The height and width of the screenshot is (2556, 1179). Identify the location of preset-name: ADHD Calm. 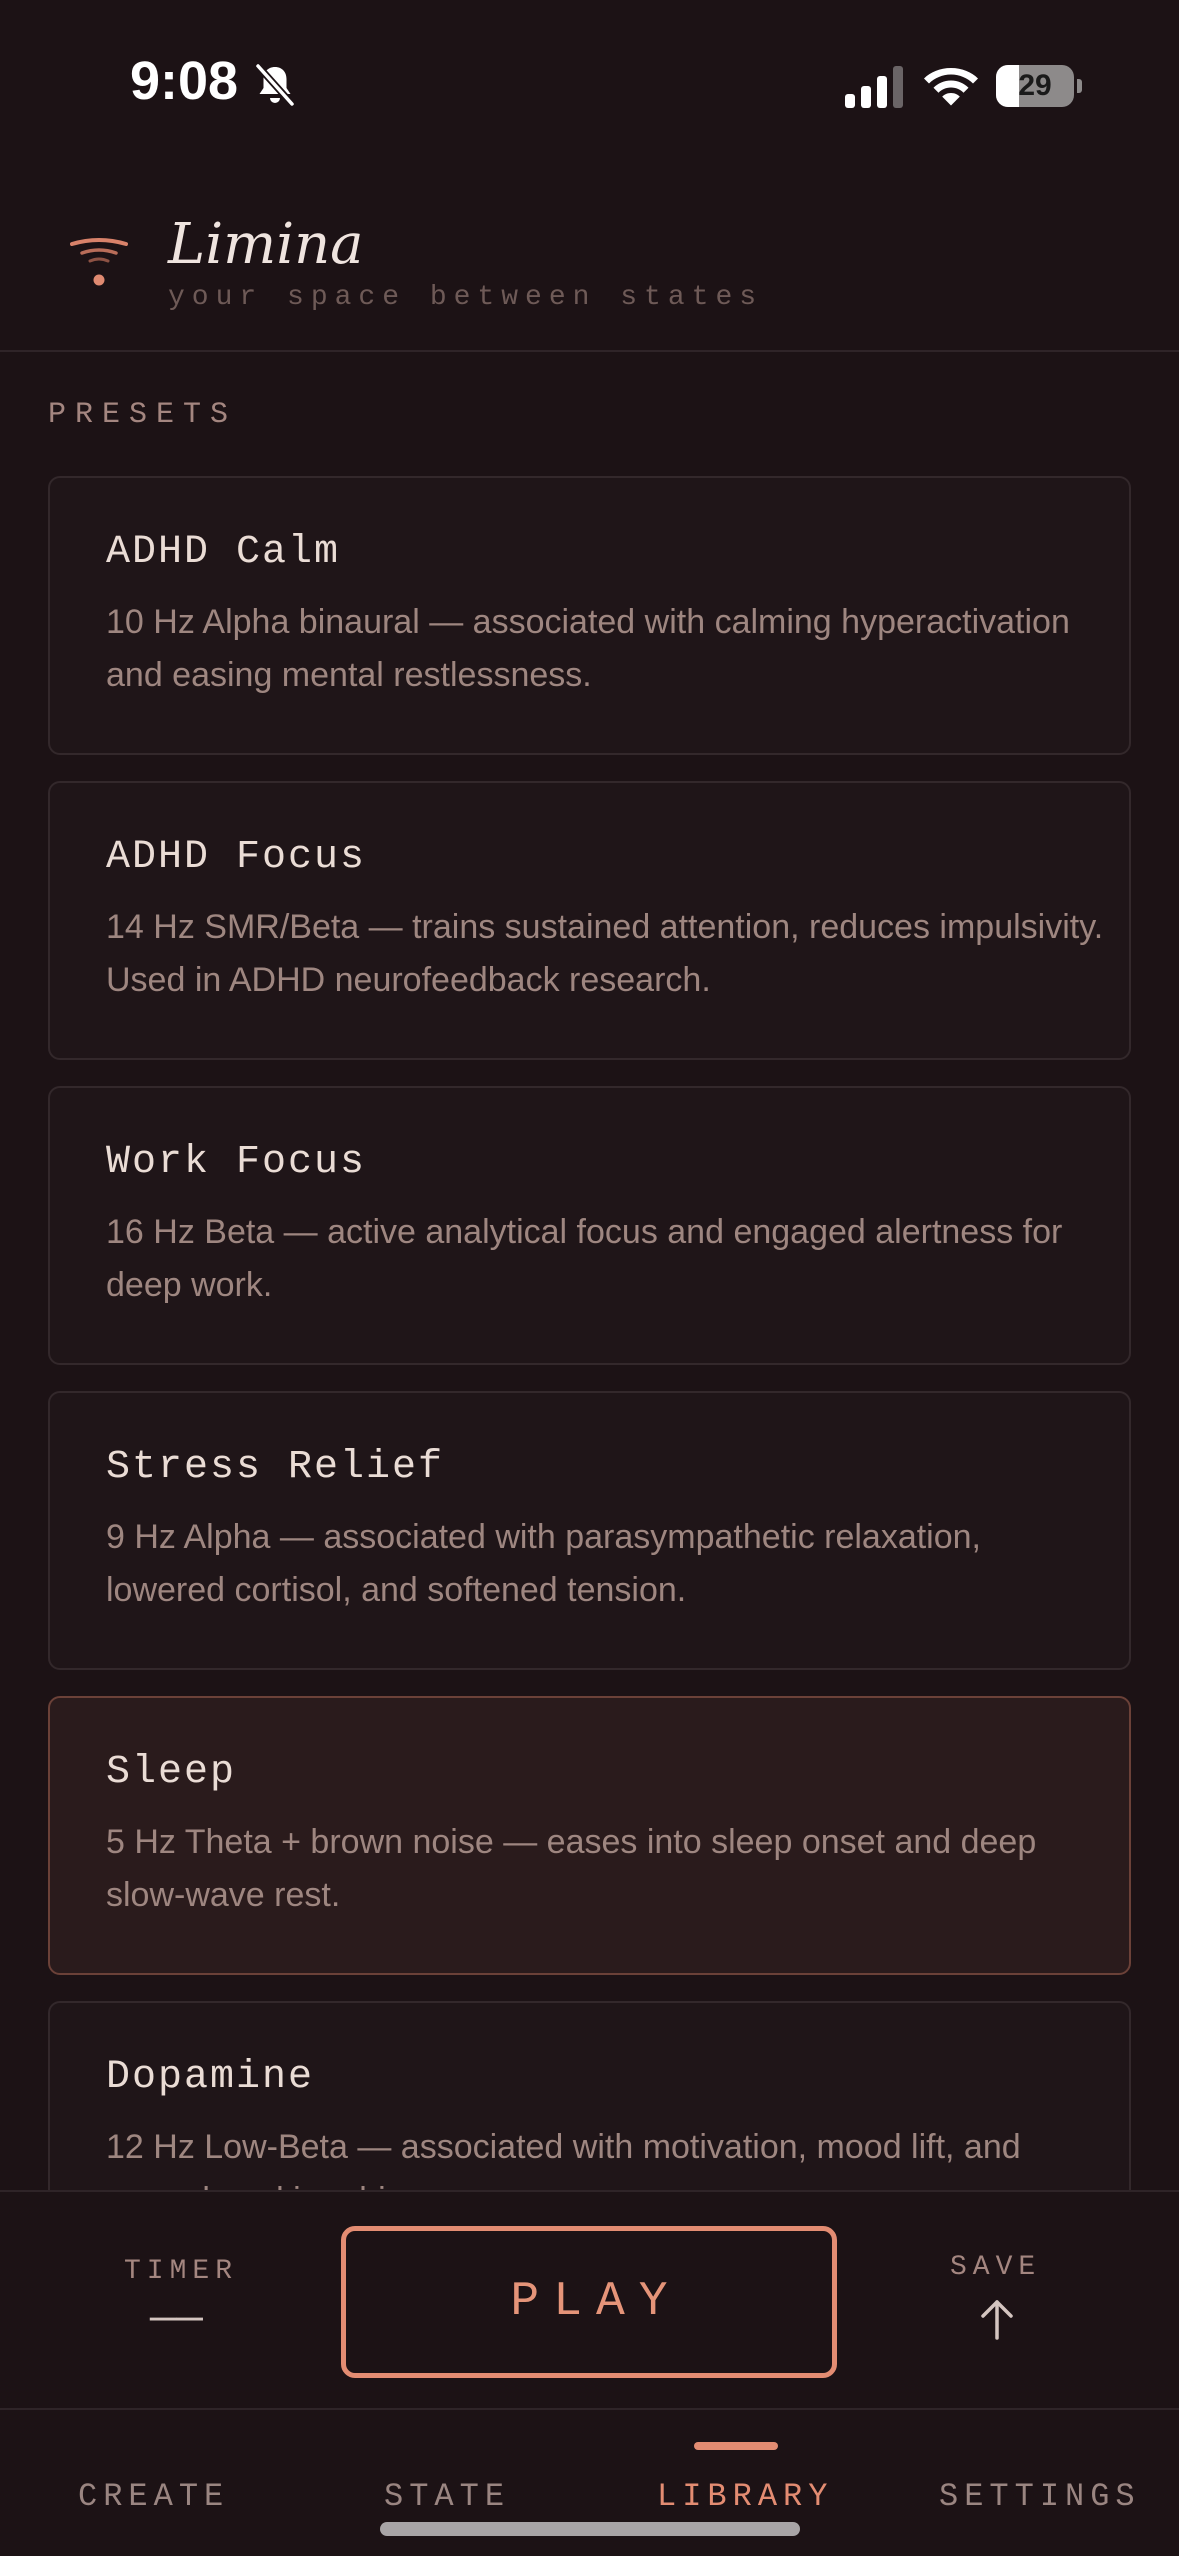
(223, 552).